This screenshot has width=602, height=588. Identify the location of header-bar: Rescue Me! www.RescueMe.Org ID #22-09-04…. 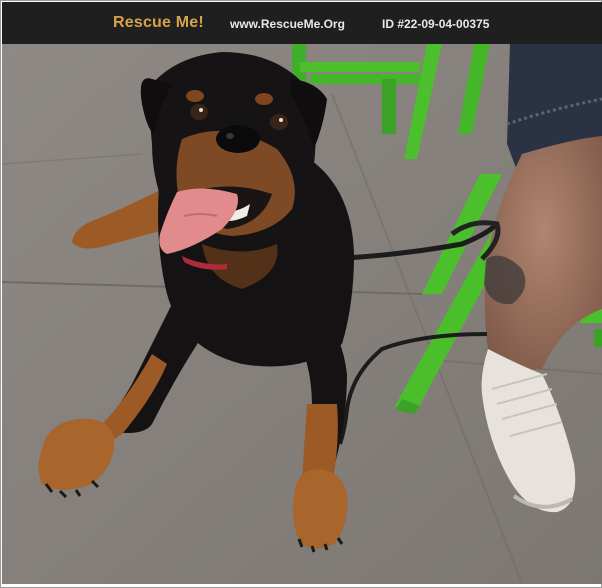
(302, 23).